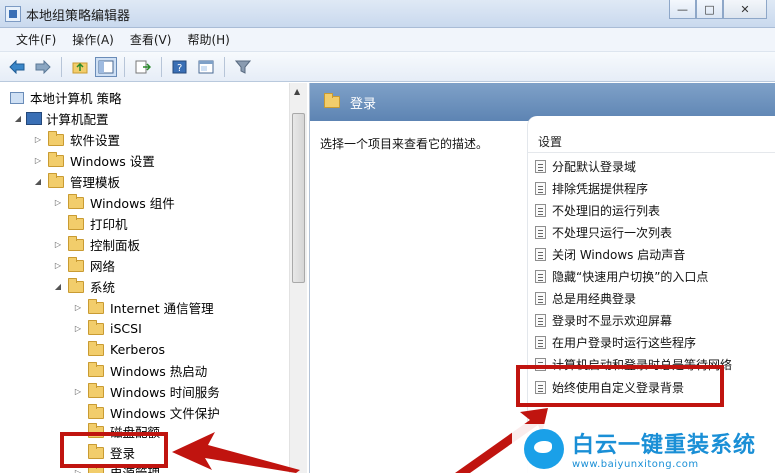 The image size is (775, 473). What do you see at coordinates (635, 464) in the screenshot?
I see `watermark-url: www.baiyunxitong.com` at bounding box center [635, 464].